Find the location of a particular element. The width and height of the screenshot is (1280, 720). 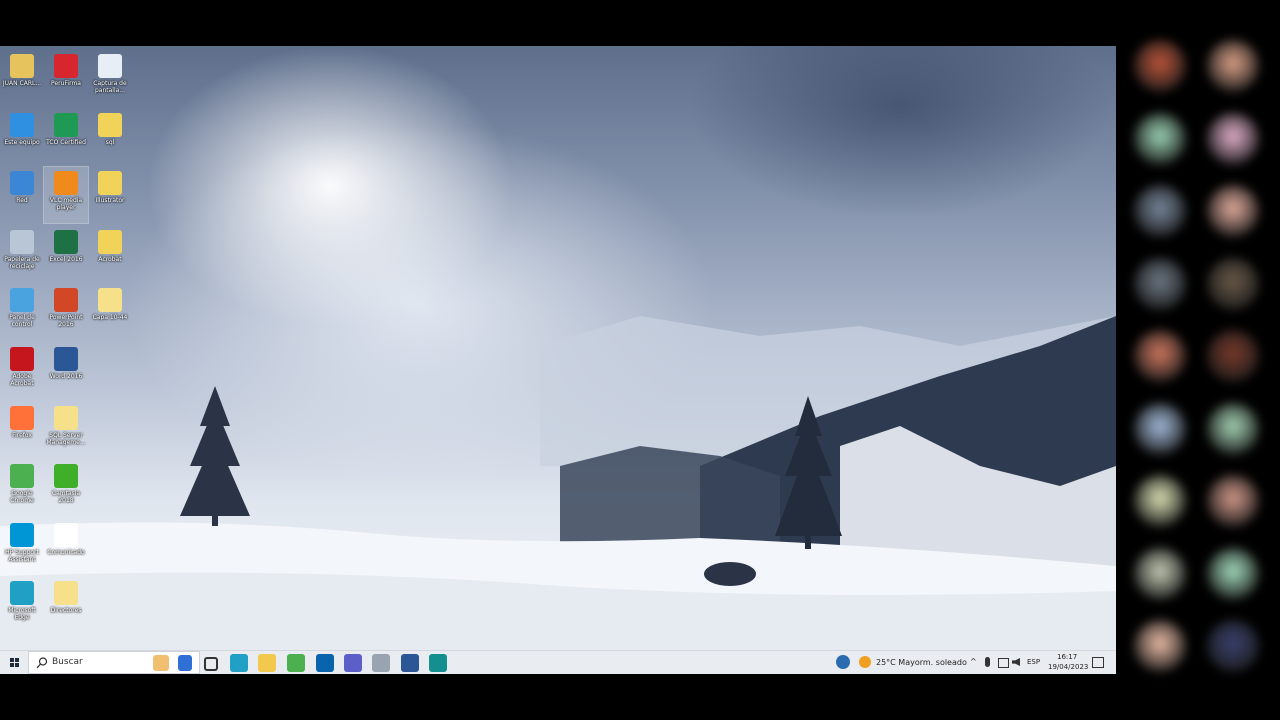

desktop-icon: sql is located at coordinates (110, 137).